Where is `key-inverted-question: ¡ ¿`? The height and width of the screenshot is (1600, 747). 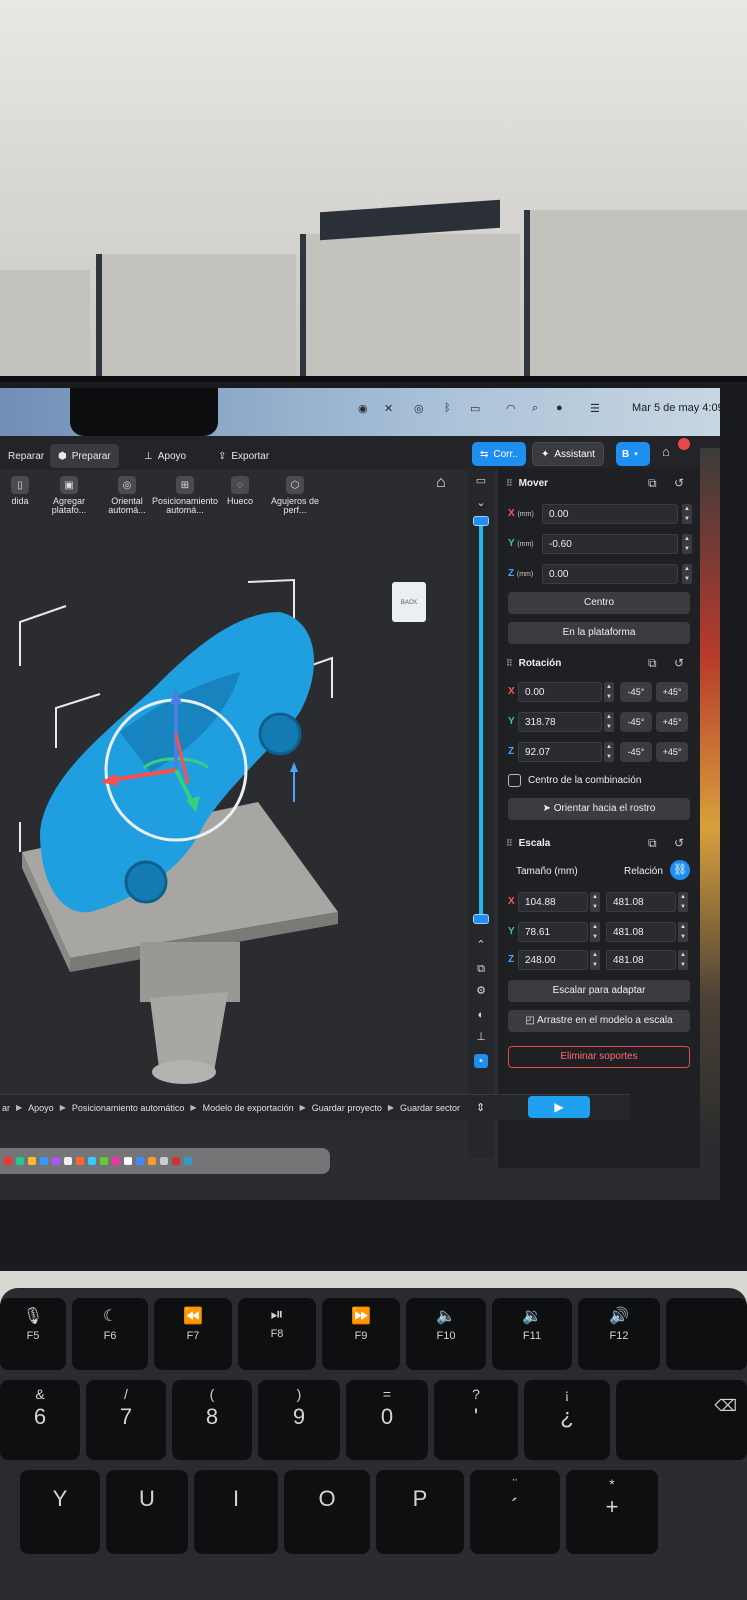
key-inverted-question: ¡ ¿ is located at coordinates (567, 1420).